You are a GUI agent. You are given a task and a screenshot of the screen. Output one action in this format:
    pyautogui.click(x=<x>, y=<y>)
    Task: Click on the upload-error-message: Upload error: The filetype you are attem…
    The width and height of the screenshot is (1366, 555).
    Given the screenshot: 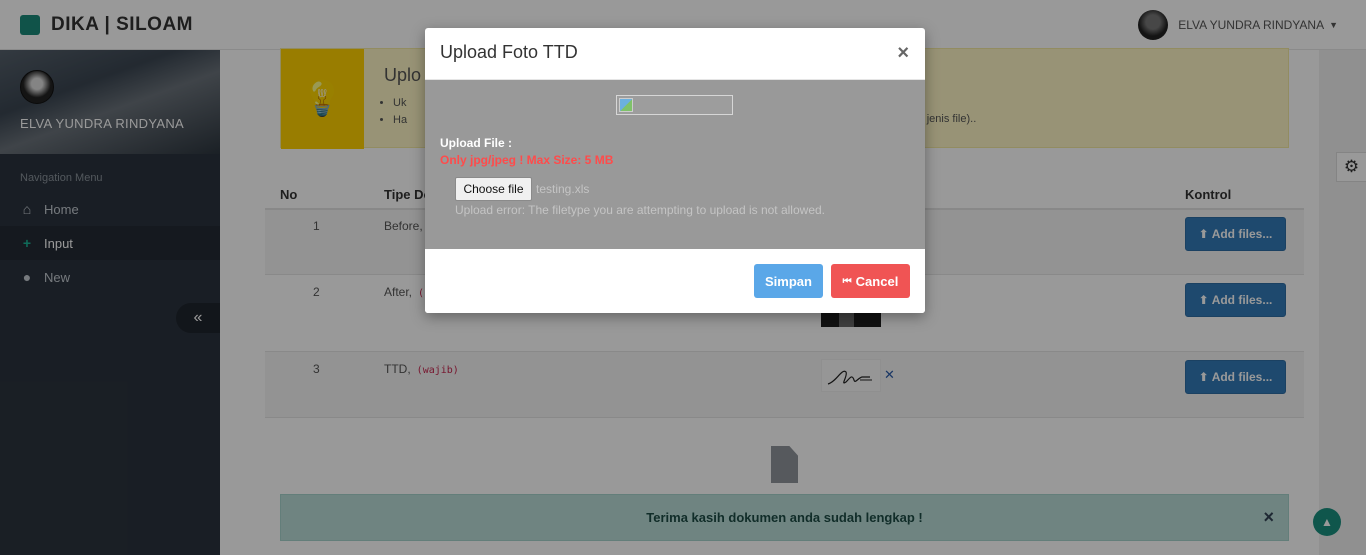 What is the action you would take?
    pyautogui.click(x=640, y=210)
    